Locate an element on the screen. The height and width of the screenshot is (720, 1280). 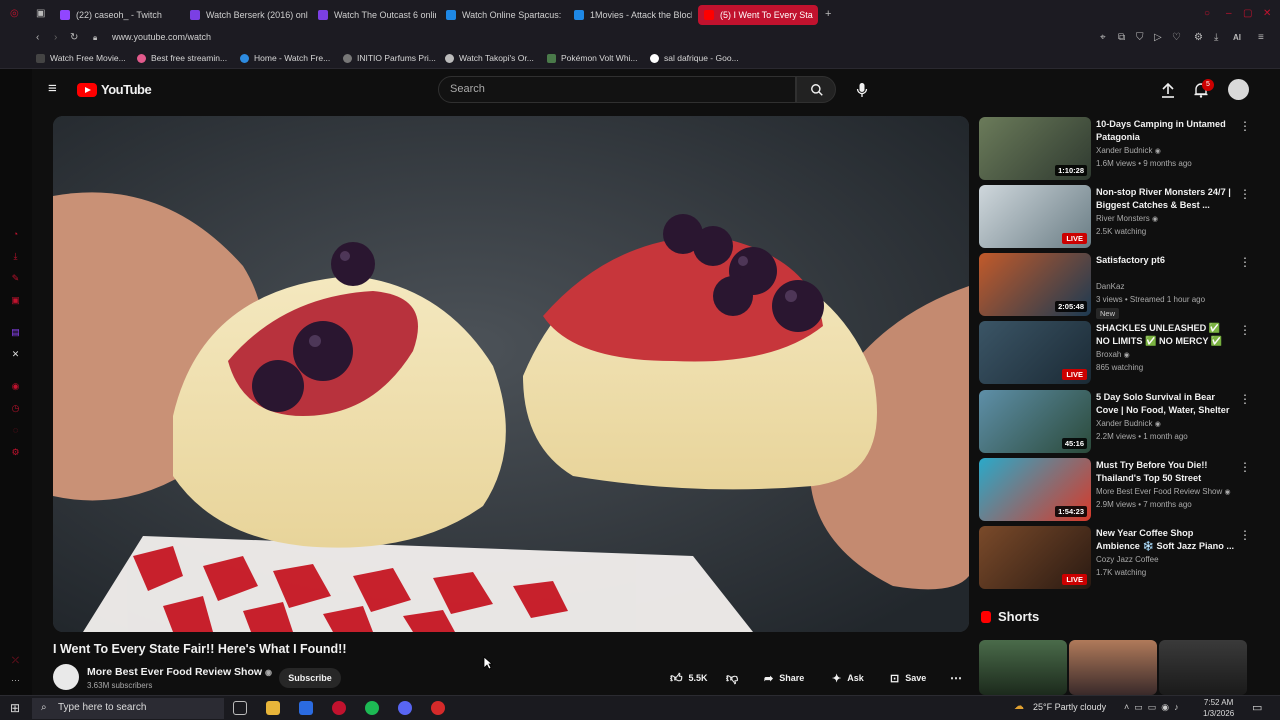
browser-tab: Watch Berserk (2016) onli is located at coordinates (249, 15).